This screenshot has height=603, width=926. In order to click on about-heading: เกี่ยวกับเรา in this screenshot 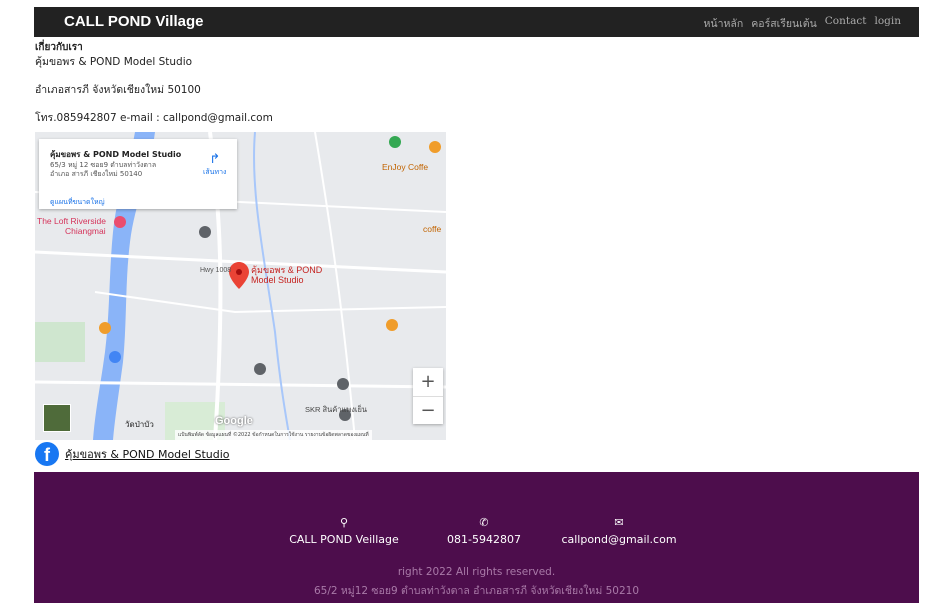, I will do `click(59, 47)`.